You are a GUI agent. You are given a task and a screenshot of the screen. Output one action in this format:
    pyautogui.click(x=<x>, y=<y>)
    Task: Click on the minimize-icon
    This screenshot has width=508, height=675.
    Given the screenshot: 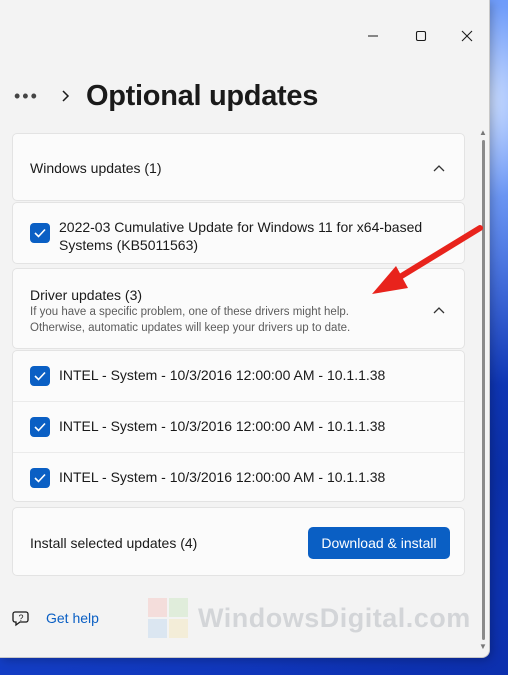 What is the action you would take?
    pyautogui.click(x=373, y=36)
    